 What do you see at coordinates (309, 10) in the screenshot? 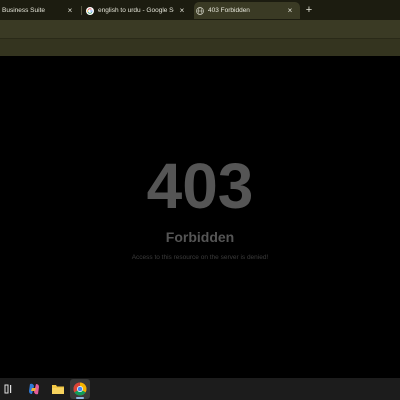
I see `new-tab-button: +` at bounding box center [309, 10].